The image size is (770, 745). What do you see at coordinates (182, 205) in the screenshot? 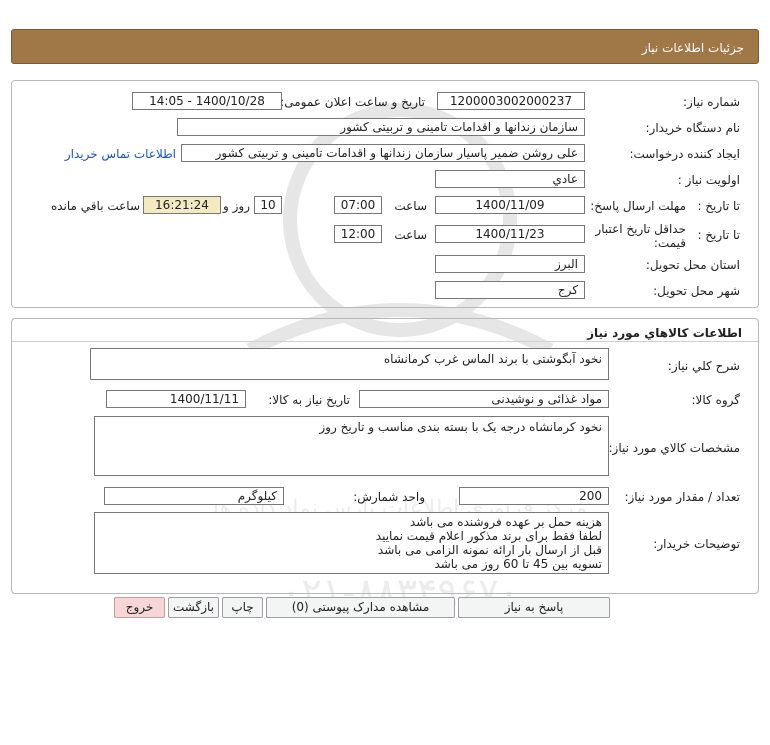
I see `remaining-time-field: 16:21:24` at bounding box center [182, 205].